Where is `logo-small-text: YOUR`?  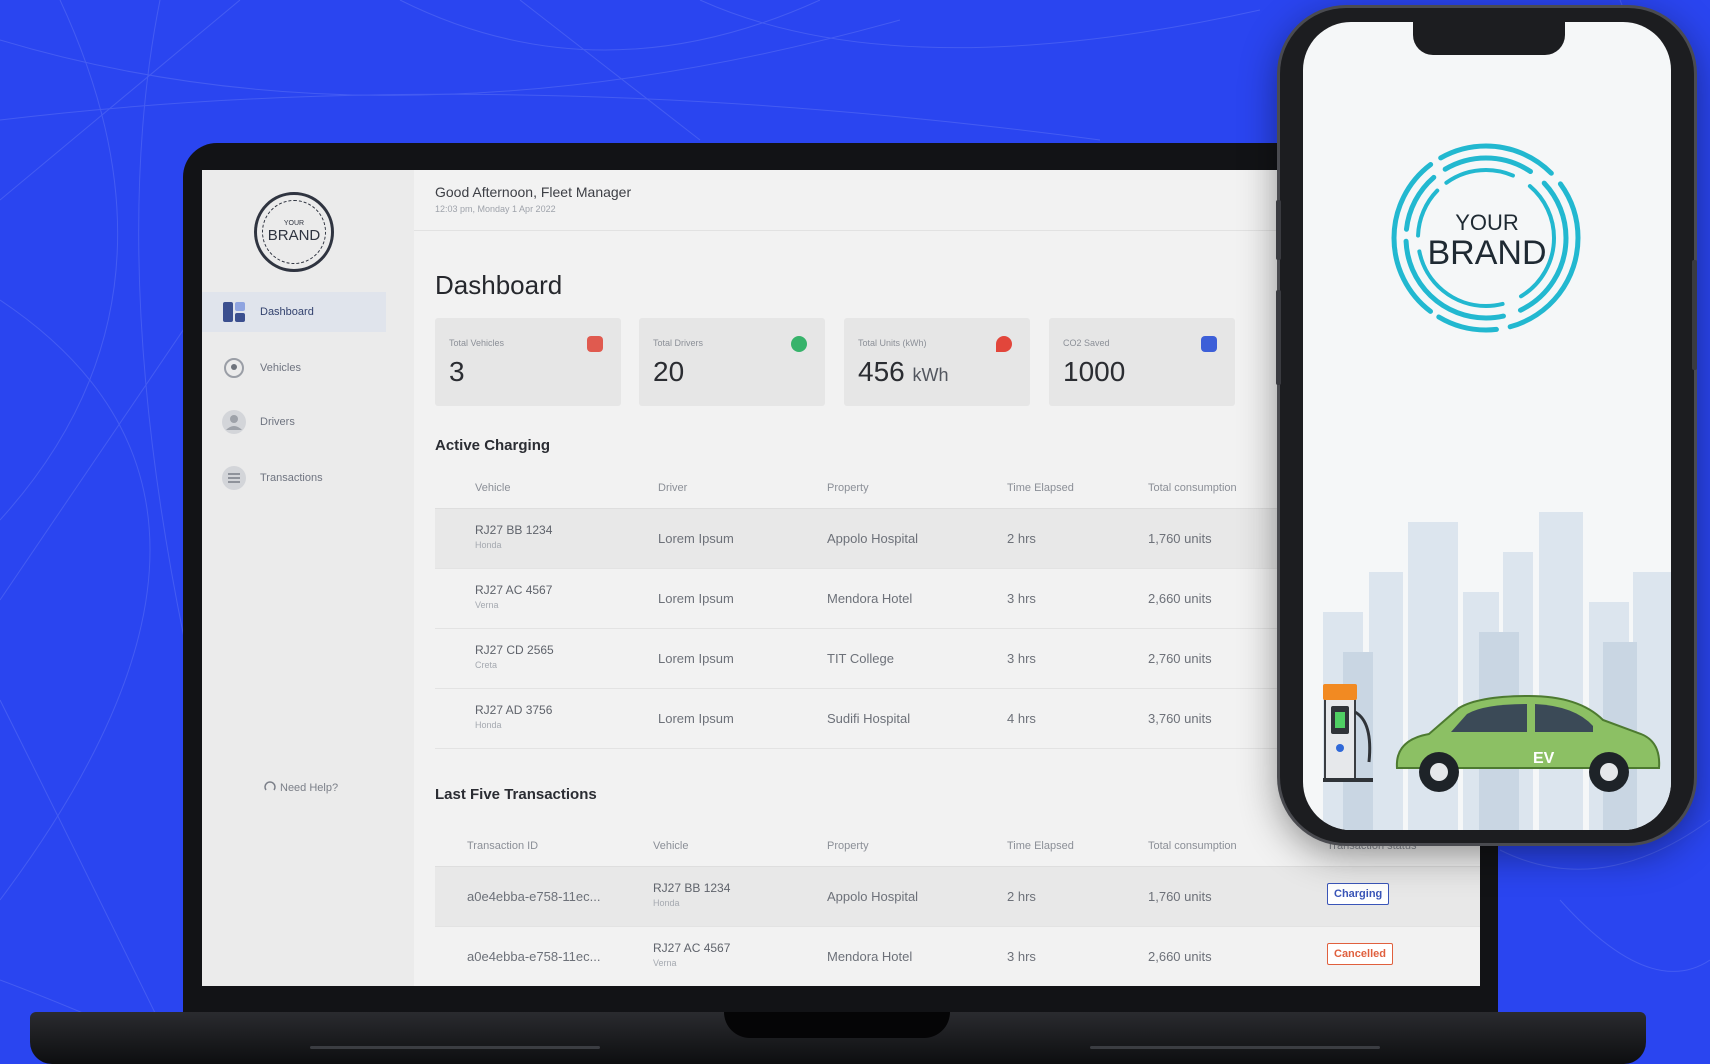
logo-small-text: YOUR is located at coordinates (294, 223).